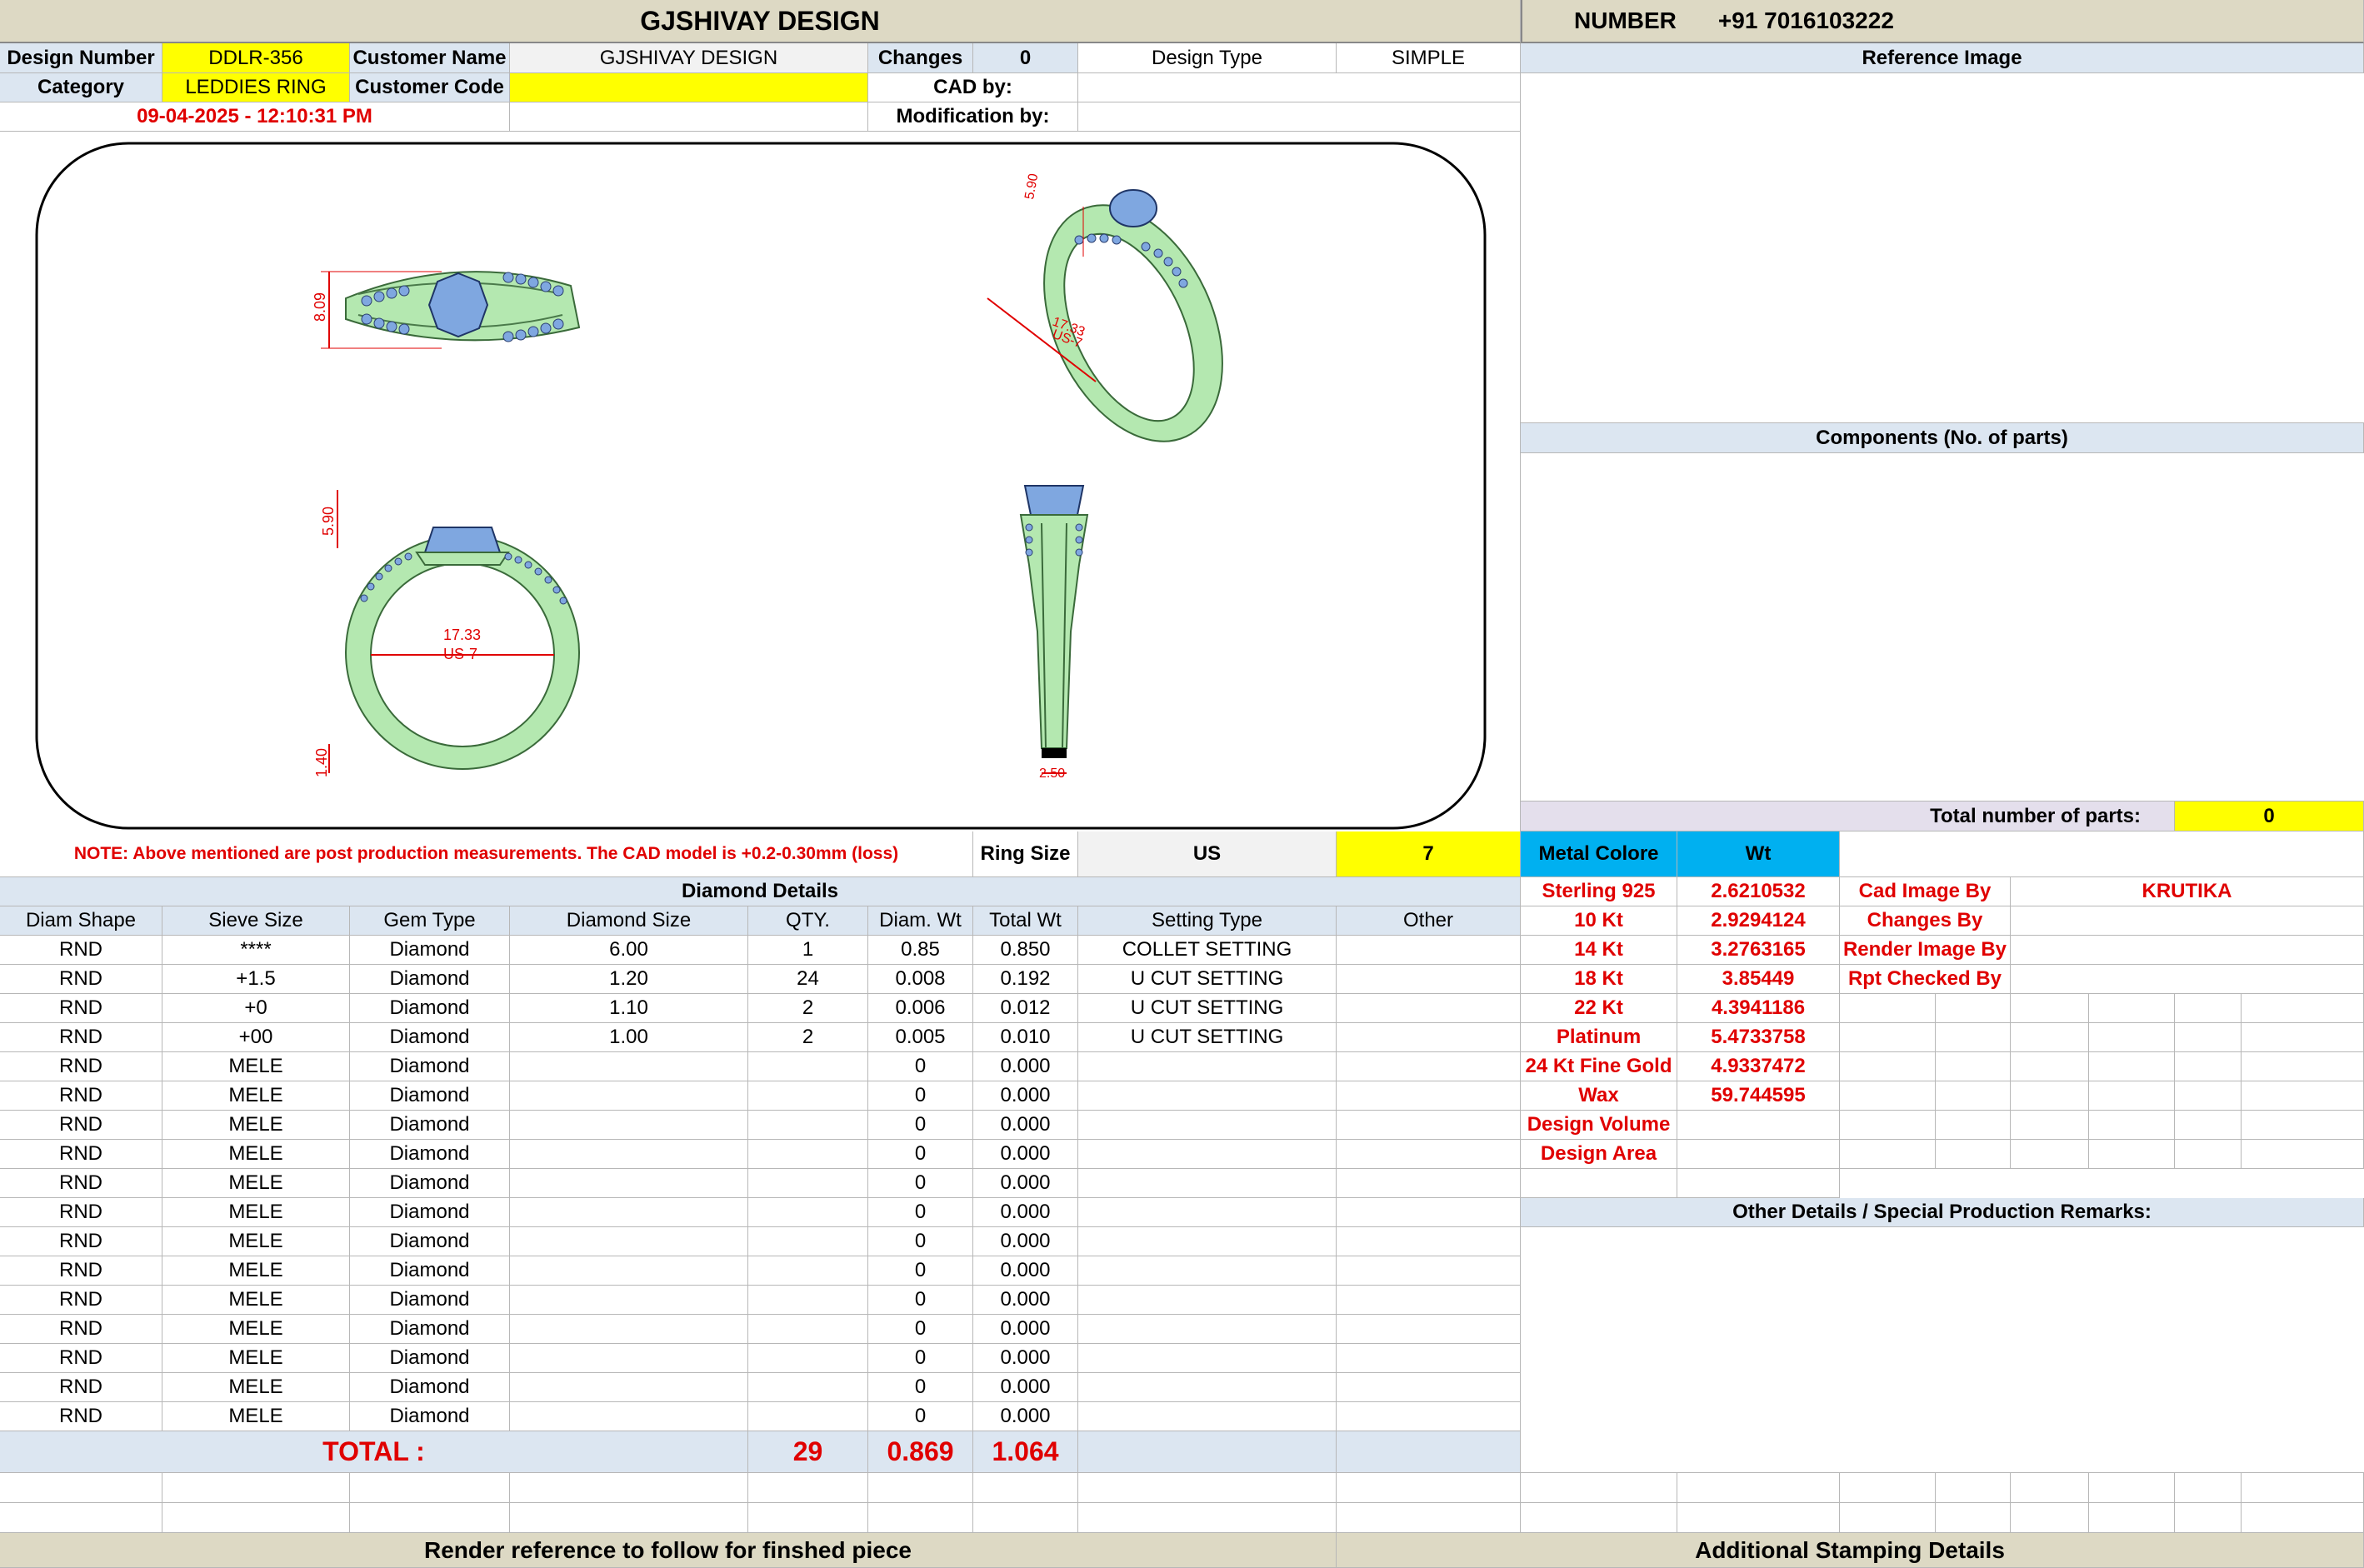 Image resolution: width=2364 pixels, height=1568 pixels. Describe the element at coordinates (689, 58) in the screenshot. I see `customer-name-value: GJSHIVAY DESIGN` at that location.